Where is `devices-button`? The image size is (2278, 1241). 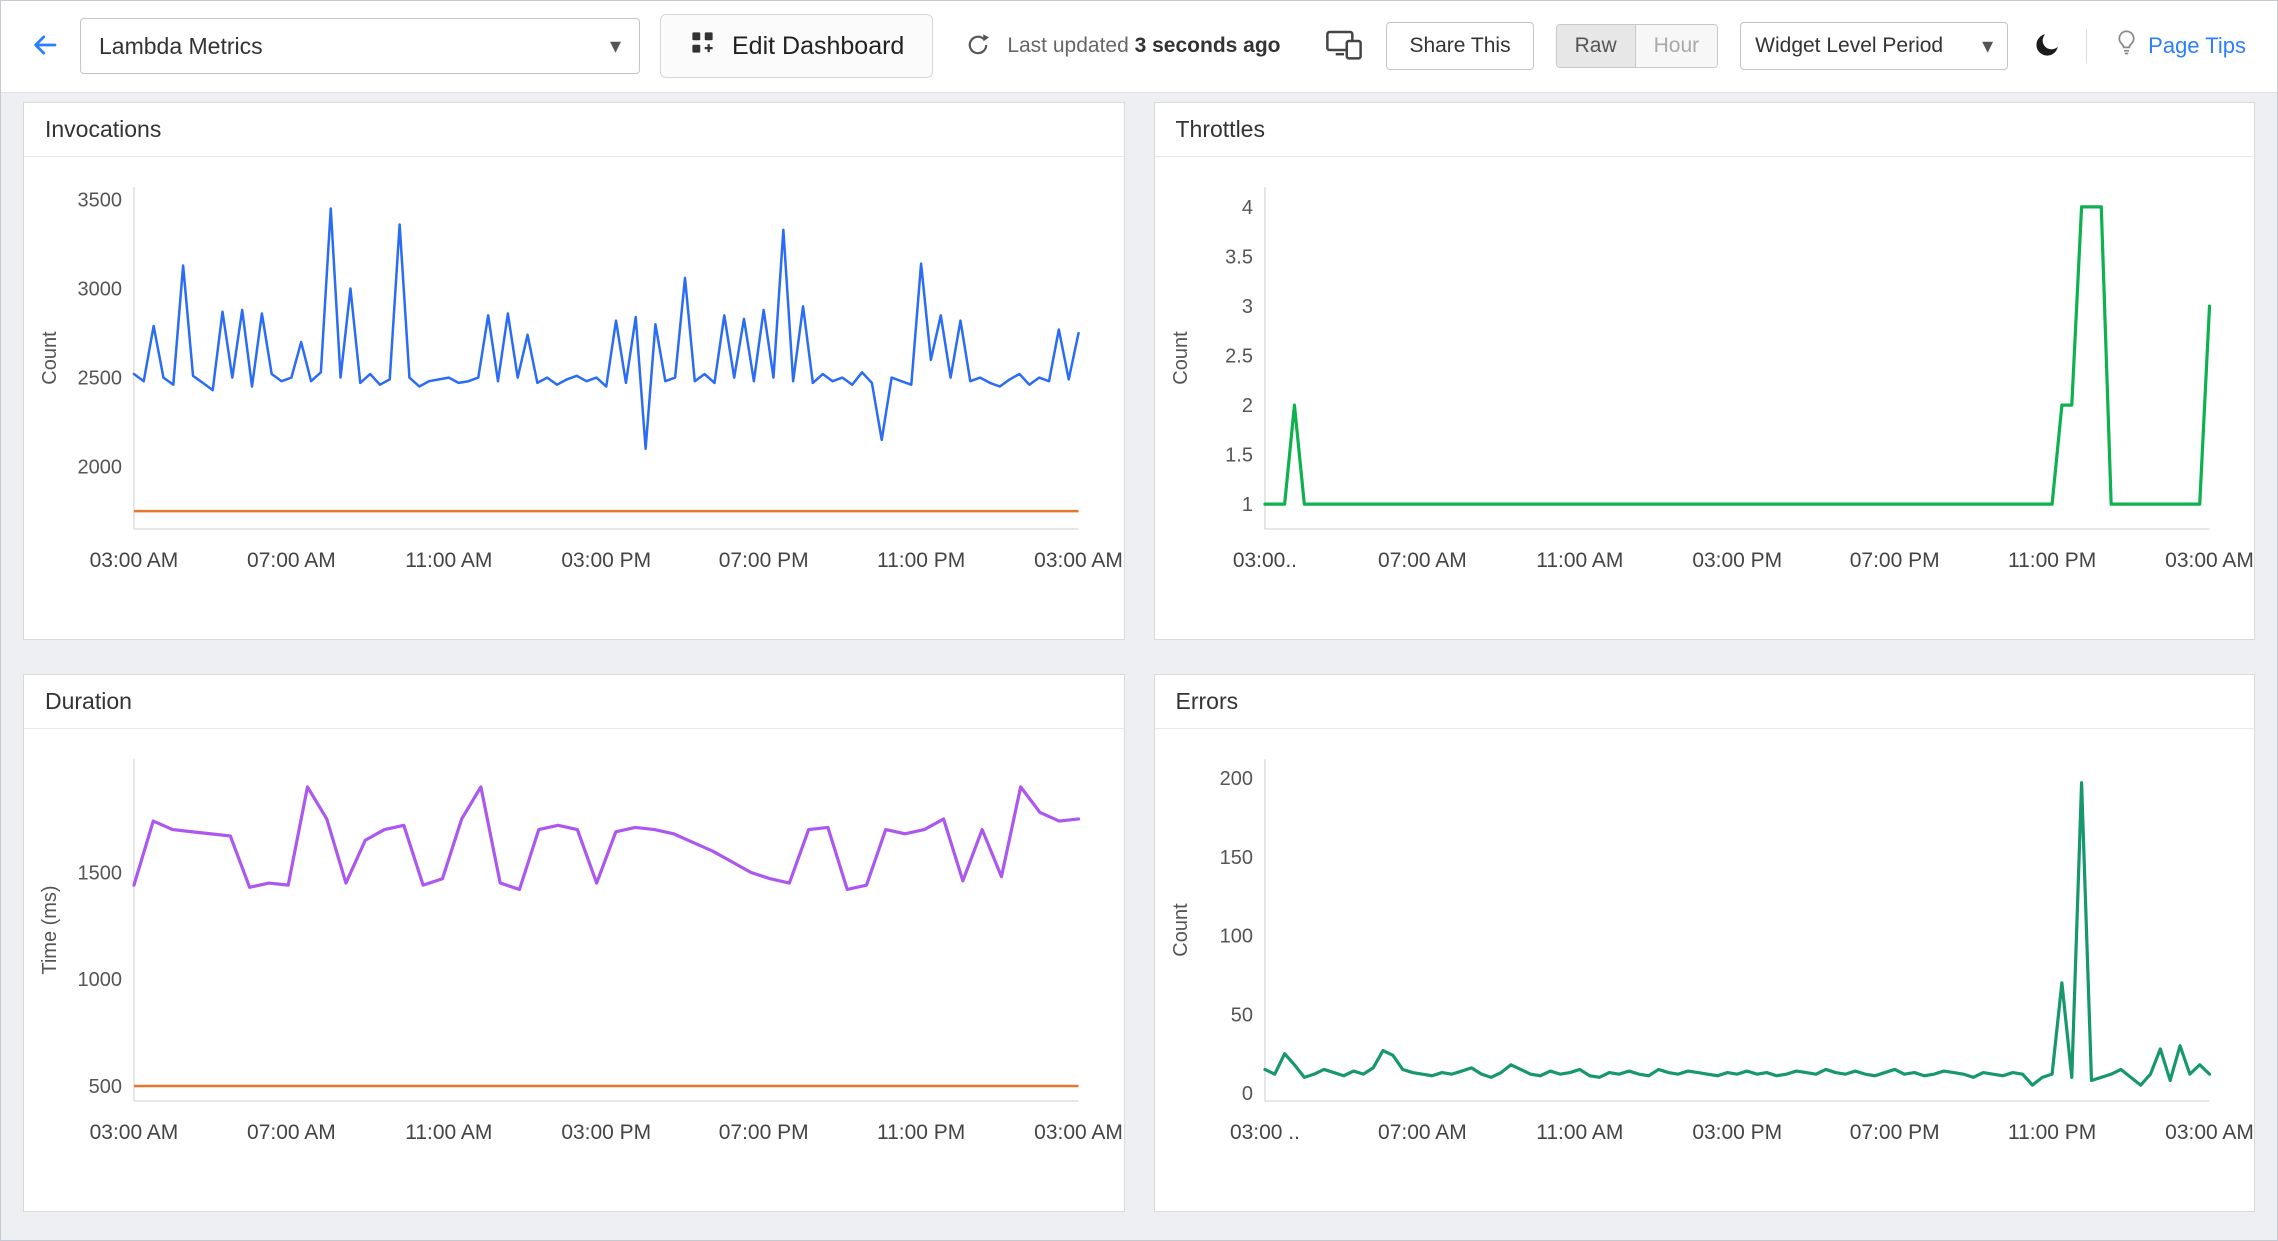
devices-button is located at coordinates (1344, 46).